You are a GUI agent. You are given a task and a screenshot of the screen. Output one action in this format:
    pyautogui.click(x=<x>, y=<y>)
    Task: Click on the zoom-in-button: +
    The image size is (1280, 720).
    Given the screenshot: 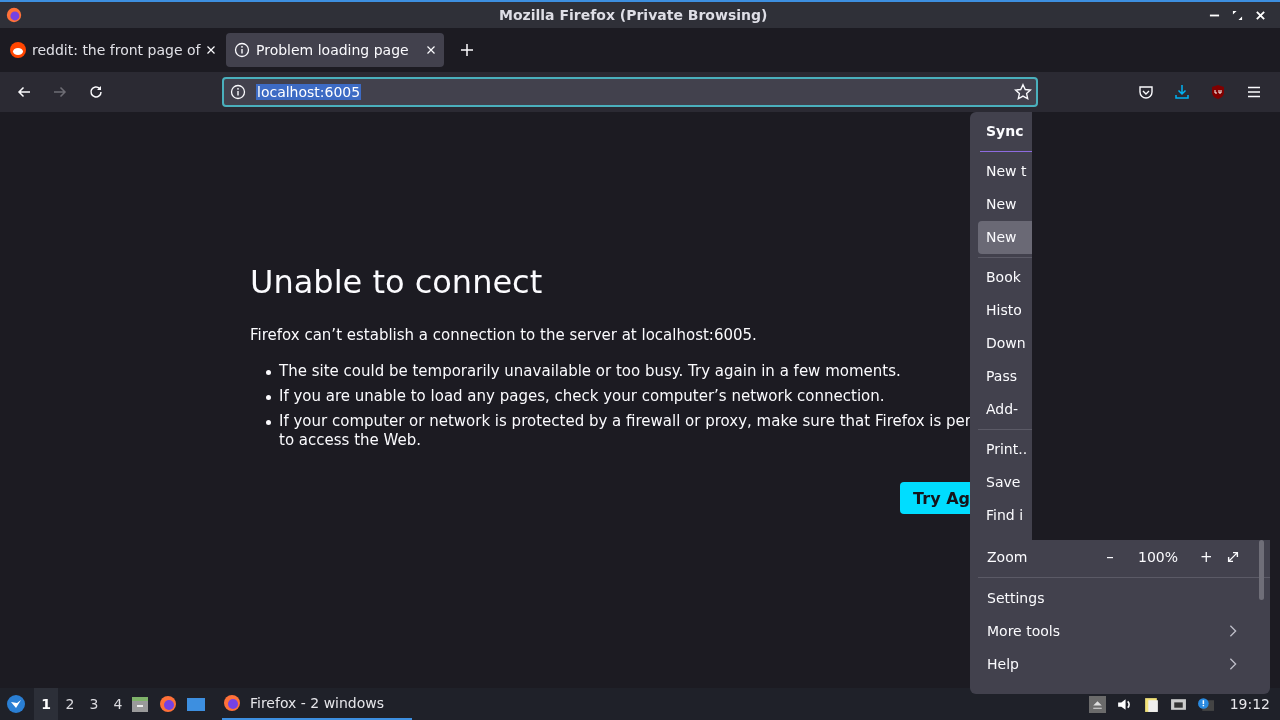 What is the action you would take?
    pyautogui.click(x=1206, y=557)
    